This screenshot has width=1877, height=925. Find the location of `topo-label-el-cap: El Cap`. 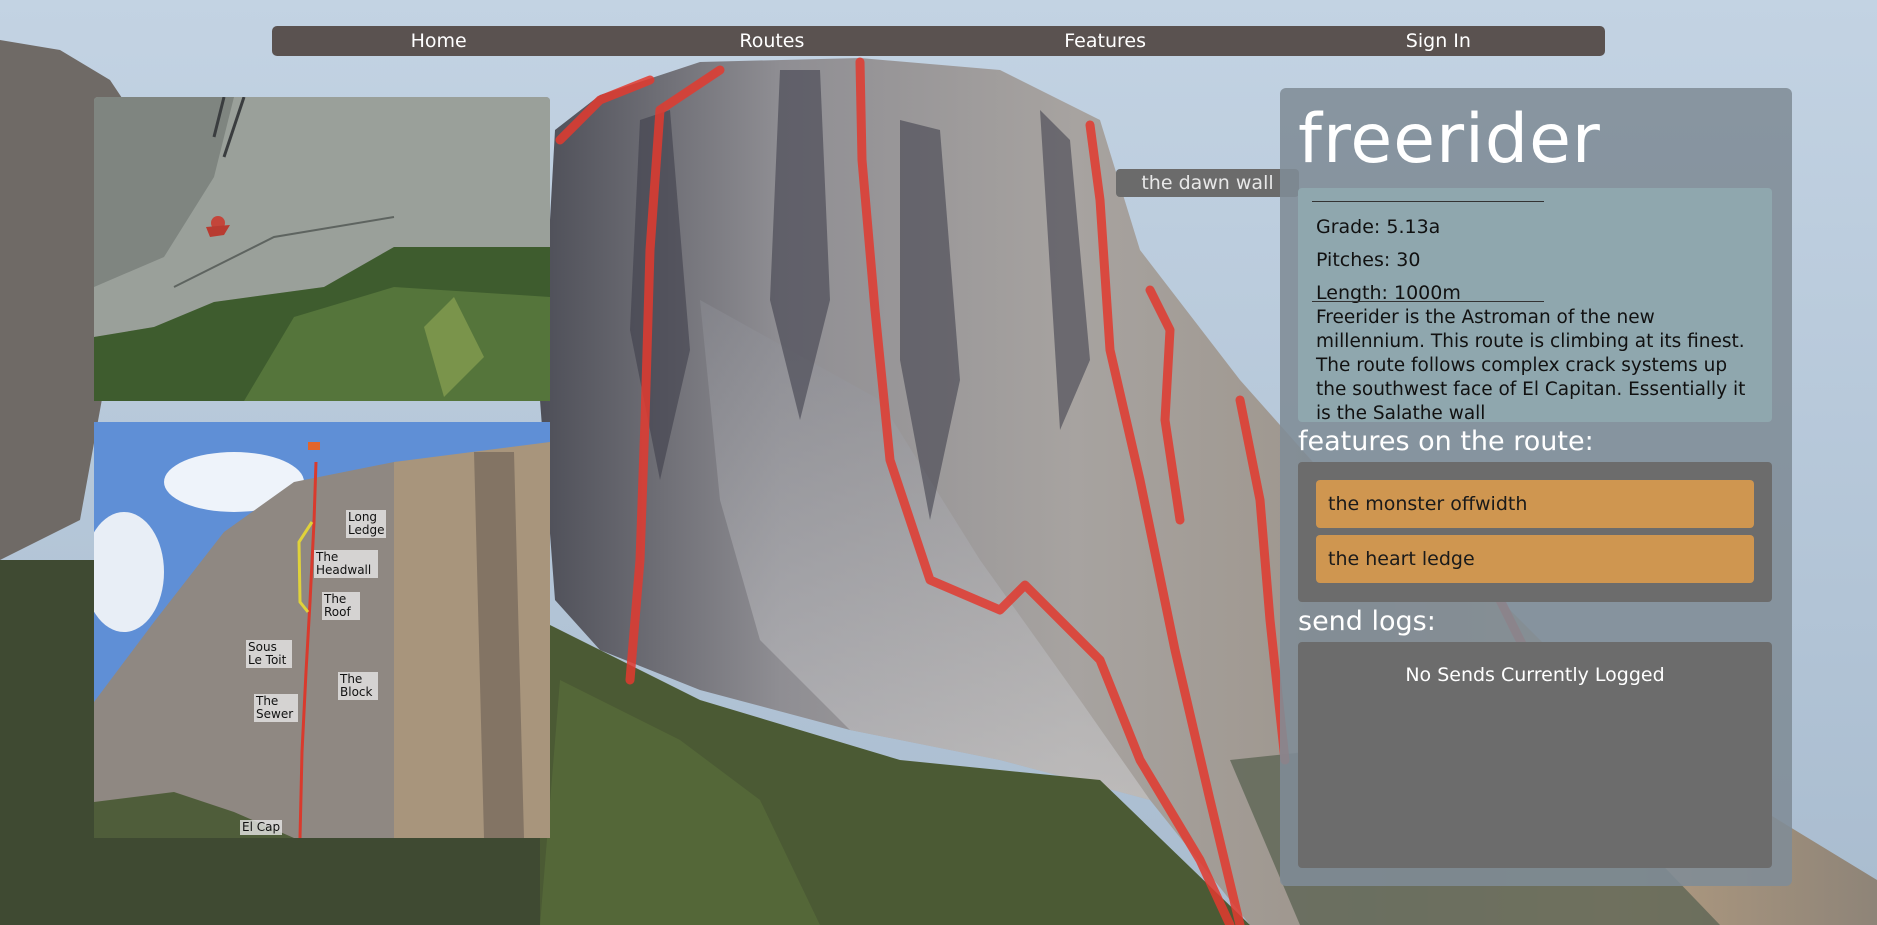

topo-label-el-cap: El Cap is located at coordinates (261, 827).